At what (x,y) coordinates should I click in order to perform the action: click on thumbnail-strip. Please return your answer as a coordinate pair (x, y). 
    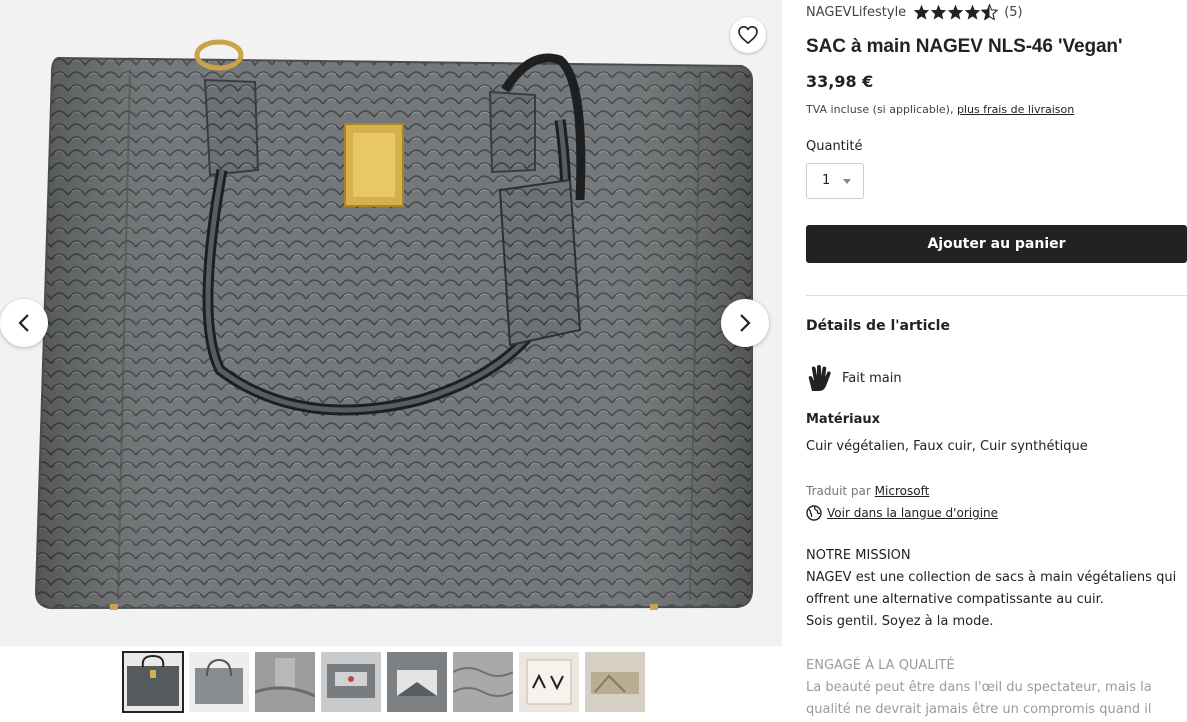
    Looking at the image, I should click on (383, 682).